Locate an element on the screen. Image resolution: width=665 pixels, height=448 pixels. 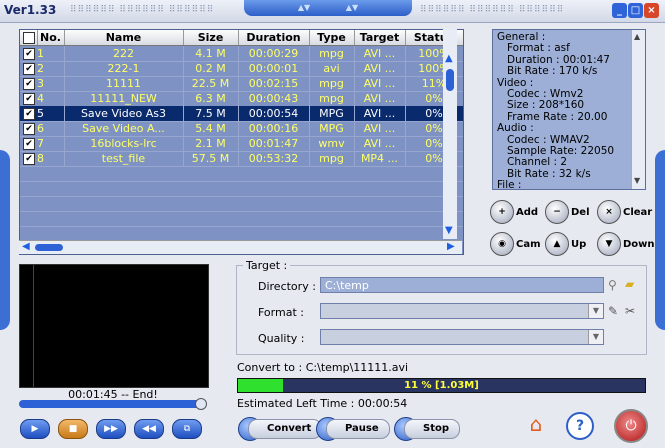
seek-knob is located at coordinates (201, 404).